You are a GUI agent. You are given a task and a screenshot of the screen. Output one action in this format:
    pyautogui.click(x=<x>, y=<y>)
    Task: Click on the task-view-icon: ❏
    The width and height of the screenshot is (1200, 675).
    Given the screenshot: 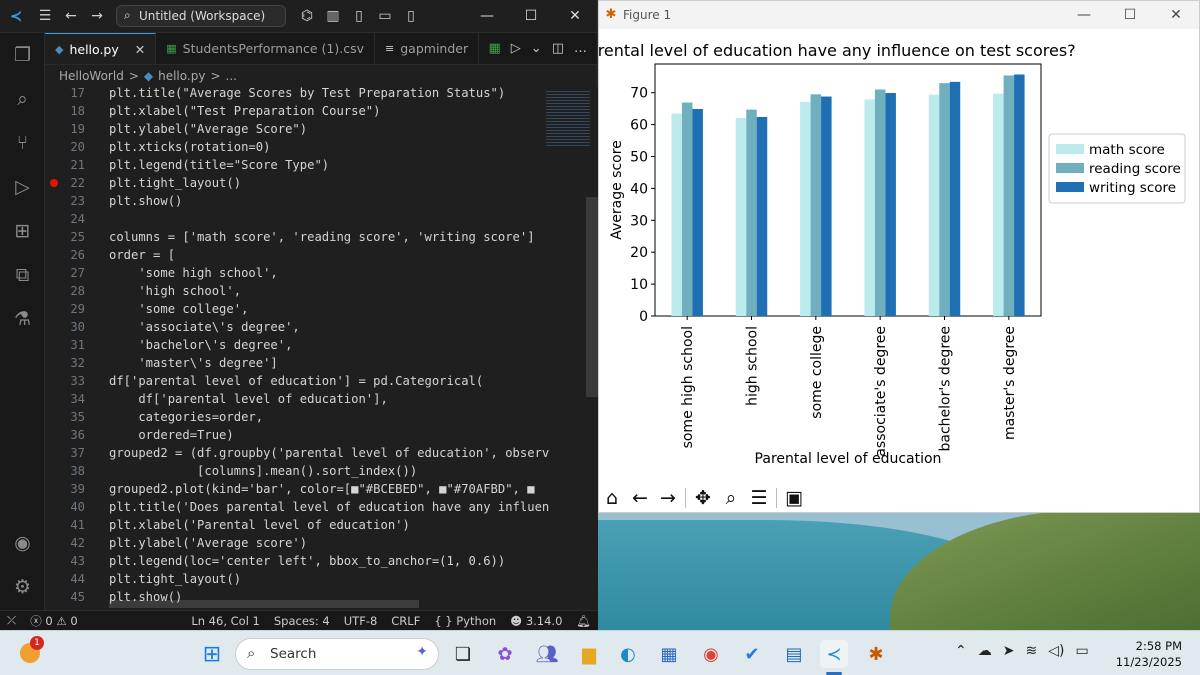 What is the action you would take?
    pyautogui.click(x=463, y=654)
    